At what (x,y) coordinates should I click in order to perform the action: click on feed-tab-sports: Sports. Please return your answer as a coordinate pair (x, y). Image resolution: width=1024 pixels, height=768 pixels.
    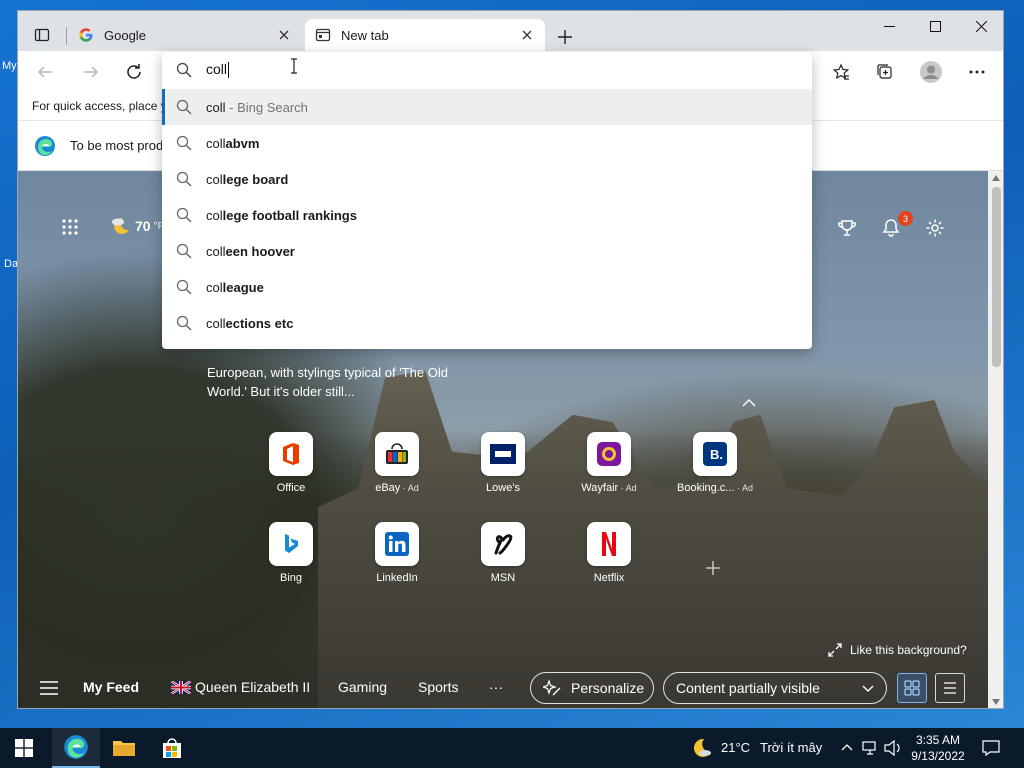
    Looking at the image, I should click on (438, 687).